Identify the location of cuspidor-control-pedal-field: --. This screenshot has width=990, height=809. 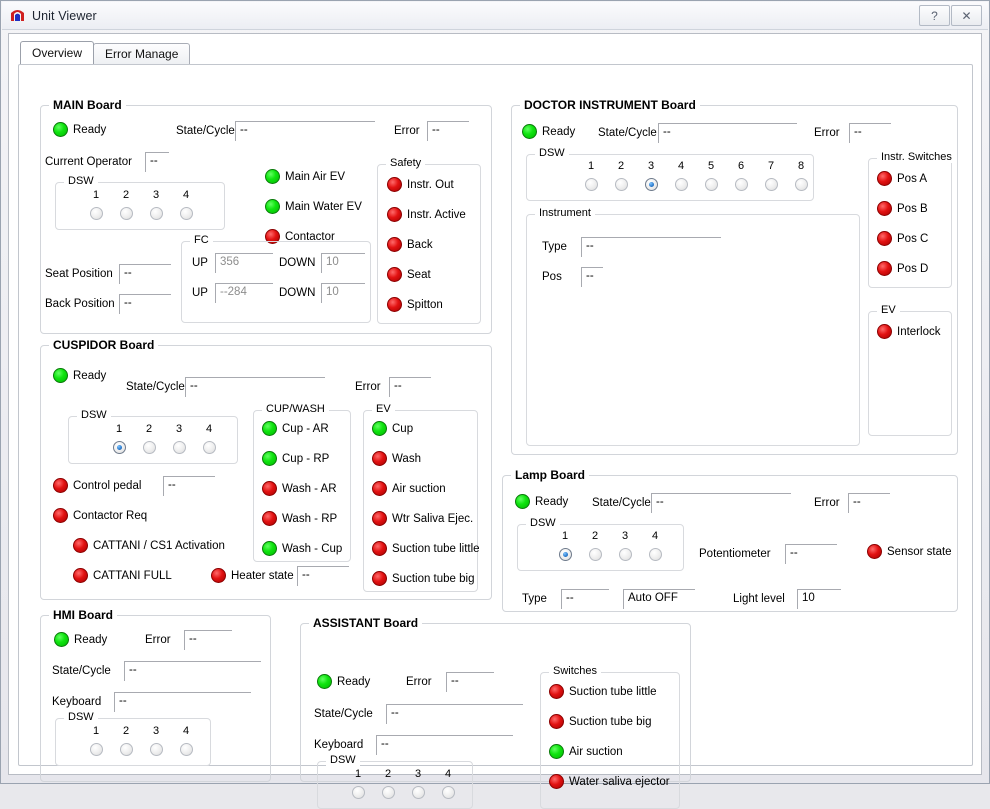
(189, 486).